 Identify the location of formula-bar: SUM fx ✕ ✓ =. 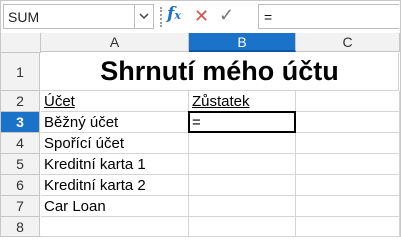
(200, 17).